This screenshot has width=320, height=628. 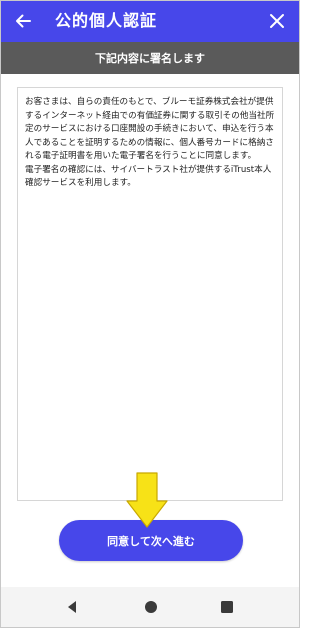 I want to click on nav-recent-icon, so click(x=227, y=607).